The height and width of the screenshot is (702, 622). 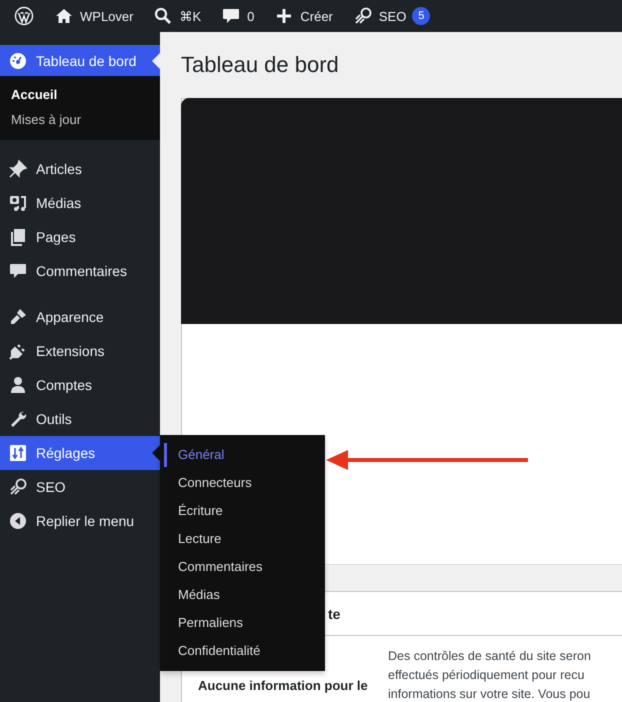 I want to click on toolbar-item: 0, so click(x=237, y=16).